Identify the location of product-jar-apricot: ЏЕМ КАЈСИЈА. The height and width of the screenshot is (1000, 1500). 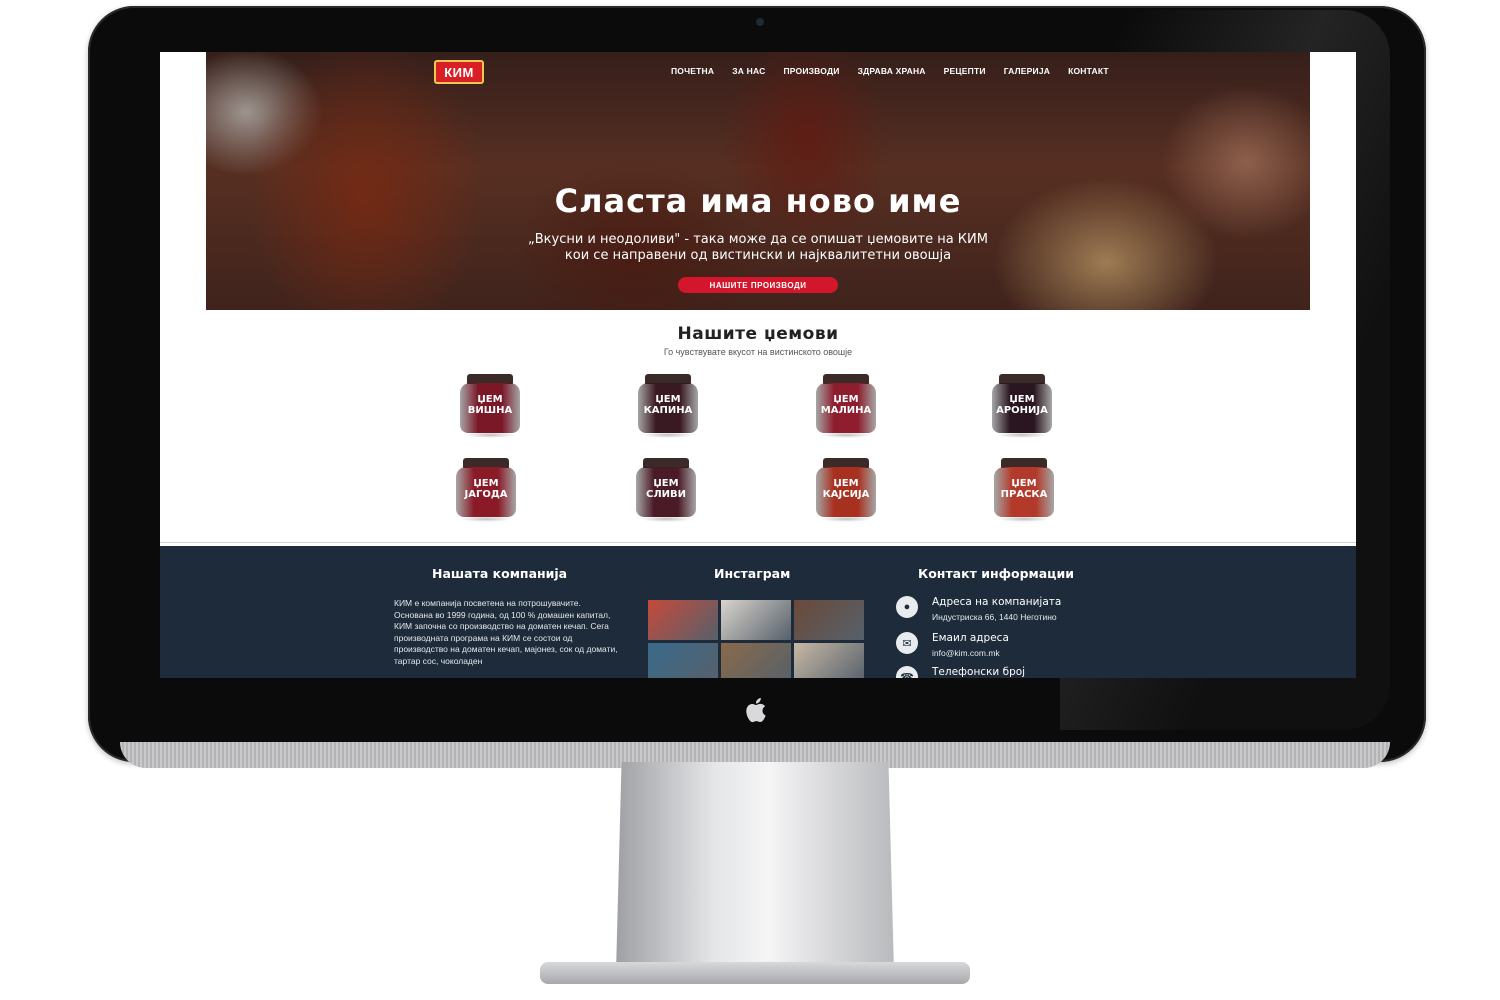
(846, 490).